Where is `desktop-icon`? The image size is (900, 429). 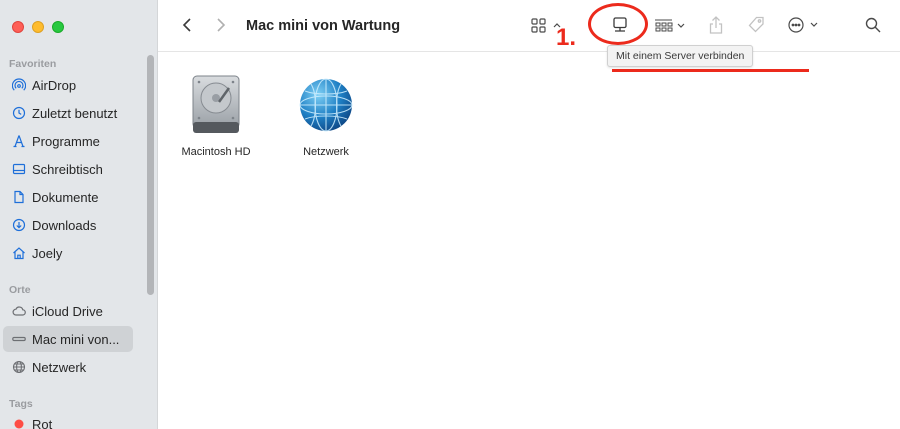 desktop-icon is located at coordinates (19, 169).